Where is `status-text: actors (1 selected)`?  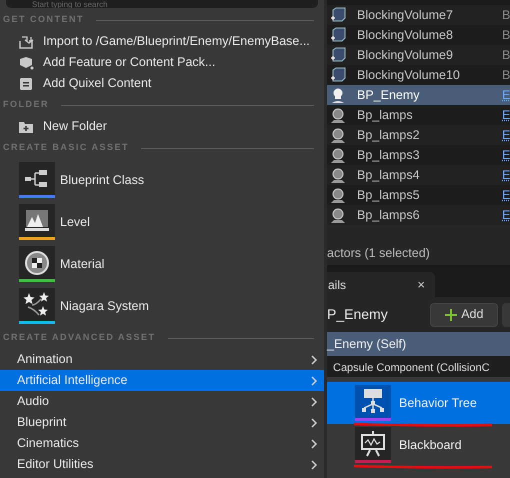 status-text: actors (1 selected) is located at coordinates (378, 253).